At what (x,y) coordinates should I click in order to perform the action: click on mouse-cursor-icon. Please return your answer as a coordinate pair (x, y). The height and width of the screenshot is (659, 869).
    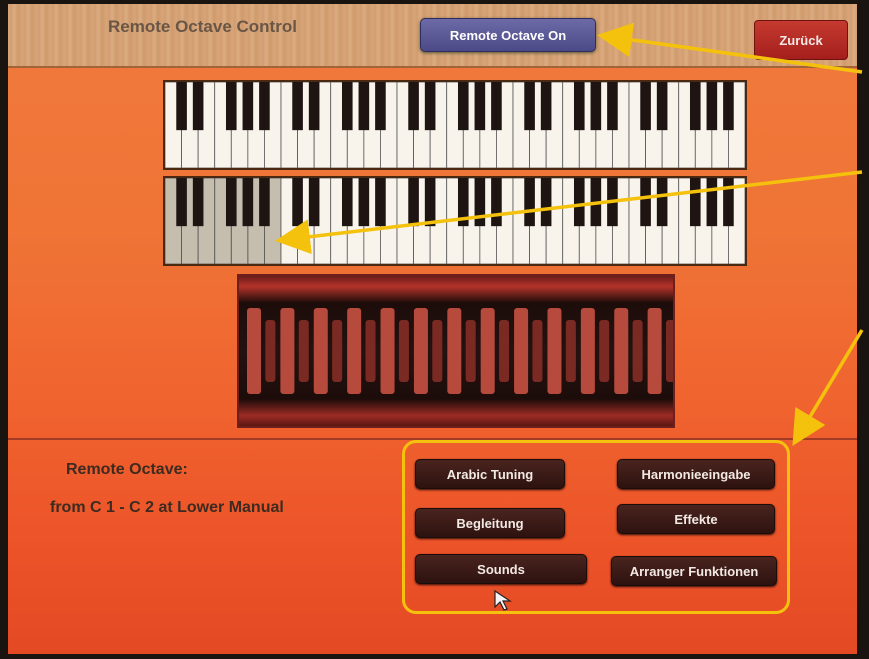
    Looking at the image, I should click on (503, 600).